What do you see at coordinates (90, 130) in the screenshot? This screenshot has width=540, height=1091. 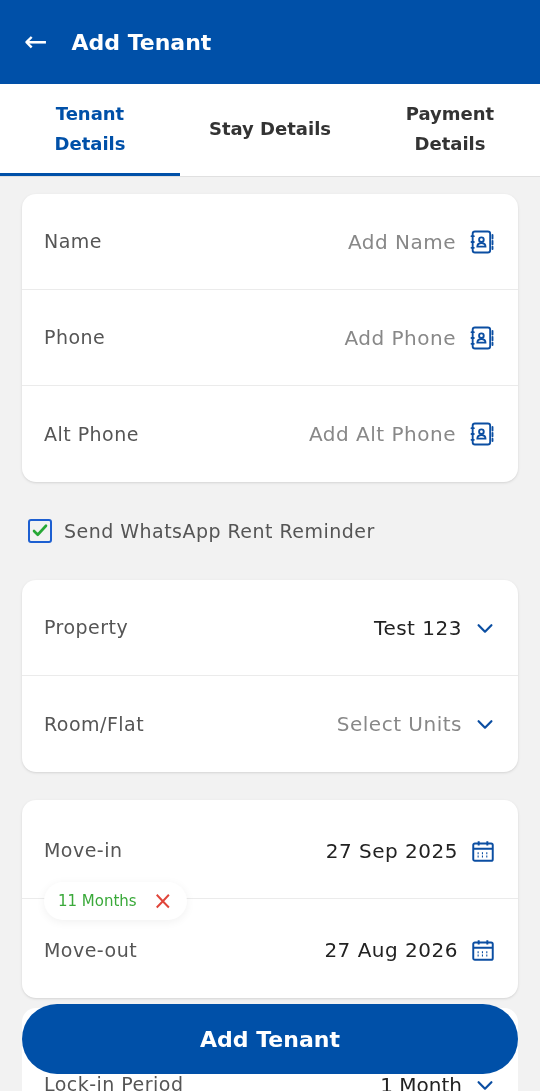 I see `tab: Tenant Details` at bounding box center [90, 130].